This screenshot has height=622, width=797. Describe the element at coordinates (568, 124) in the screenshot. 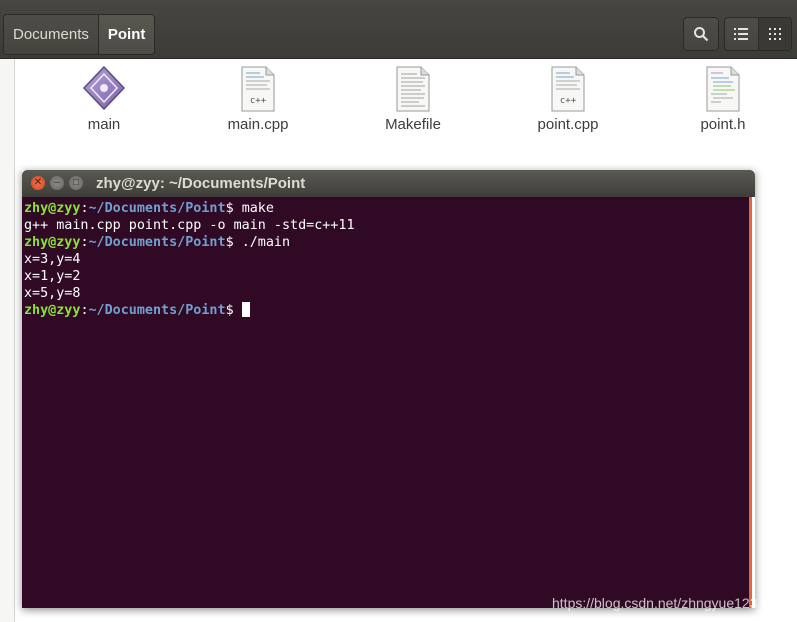

I see `file-name: point.cpp` at that location.